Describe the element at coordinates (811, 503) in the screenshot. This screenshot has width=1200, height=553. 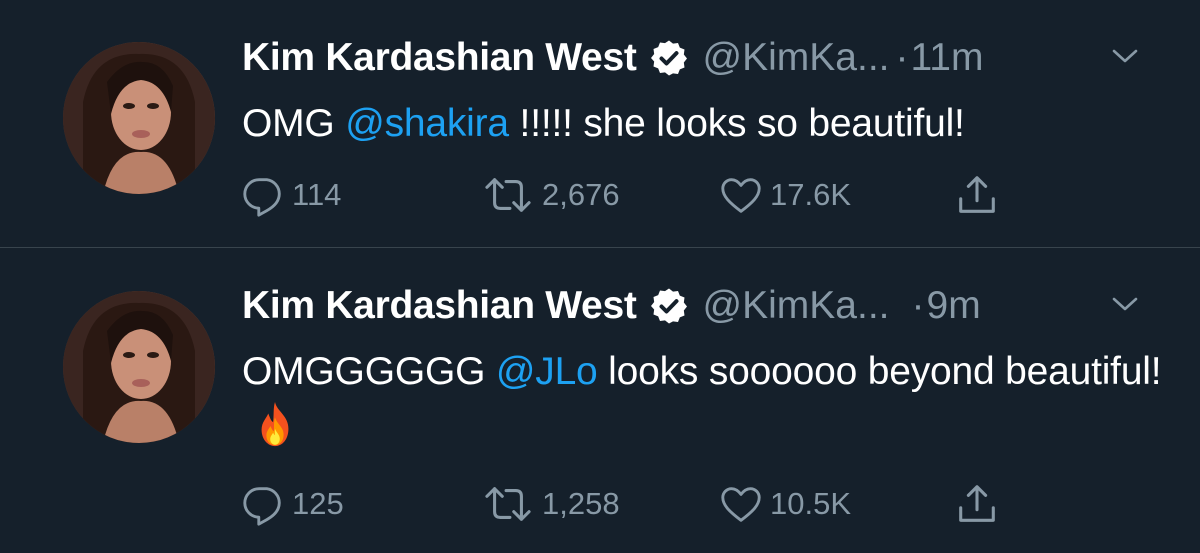
I see `like-count: 10.5K` at that location.